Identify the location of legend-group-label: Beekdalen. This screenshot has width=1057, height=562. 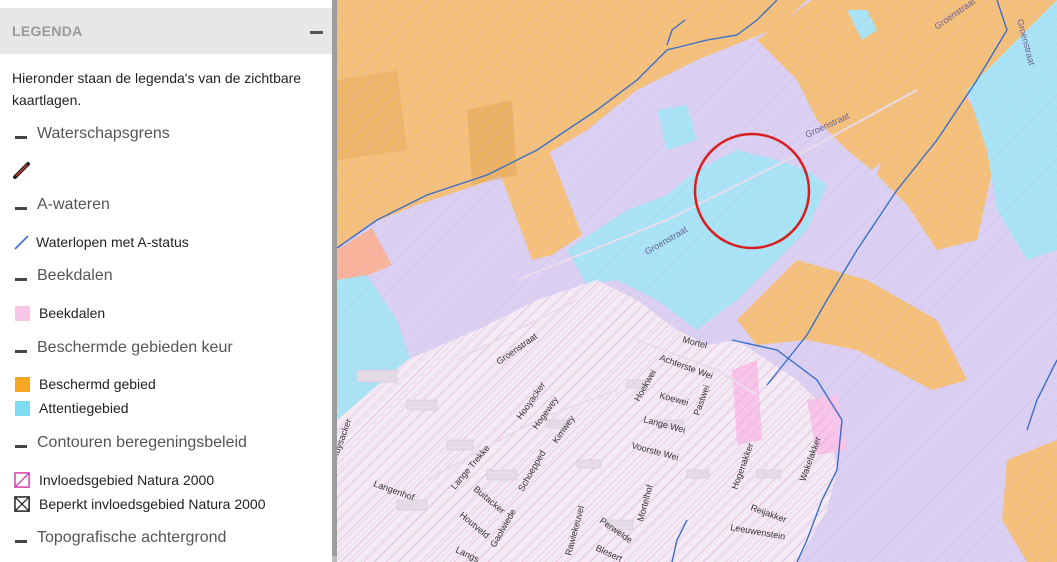
(75, 275).